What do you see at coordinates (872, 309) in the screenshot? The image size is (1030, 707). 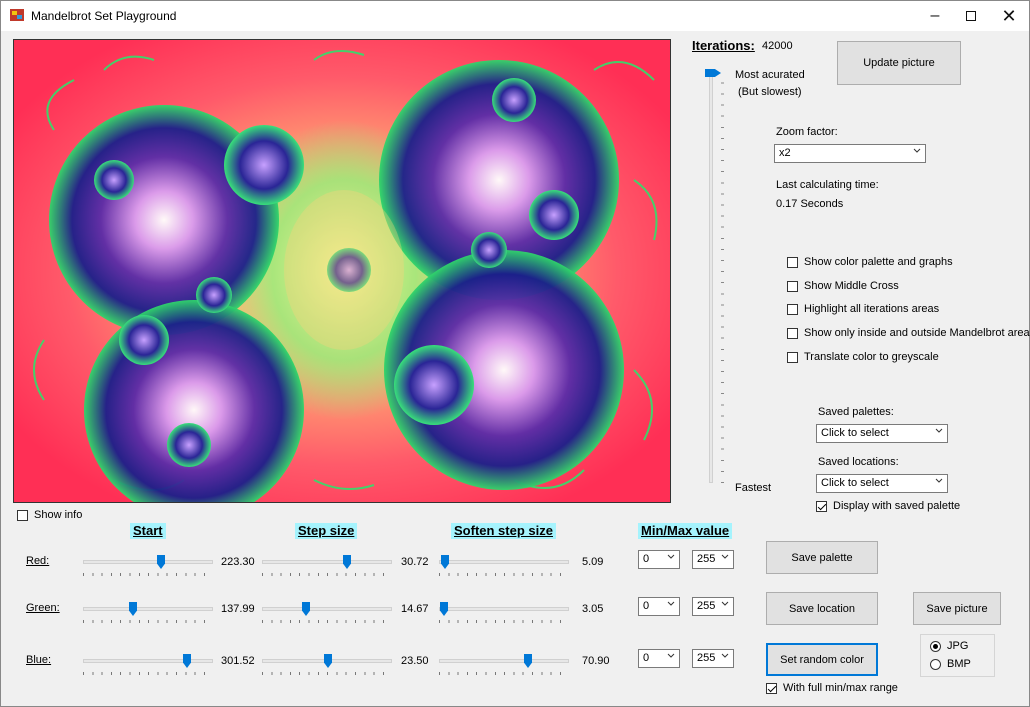 I see `option-label: Highlight all iterations areas` at bounding box center [872, 309].